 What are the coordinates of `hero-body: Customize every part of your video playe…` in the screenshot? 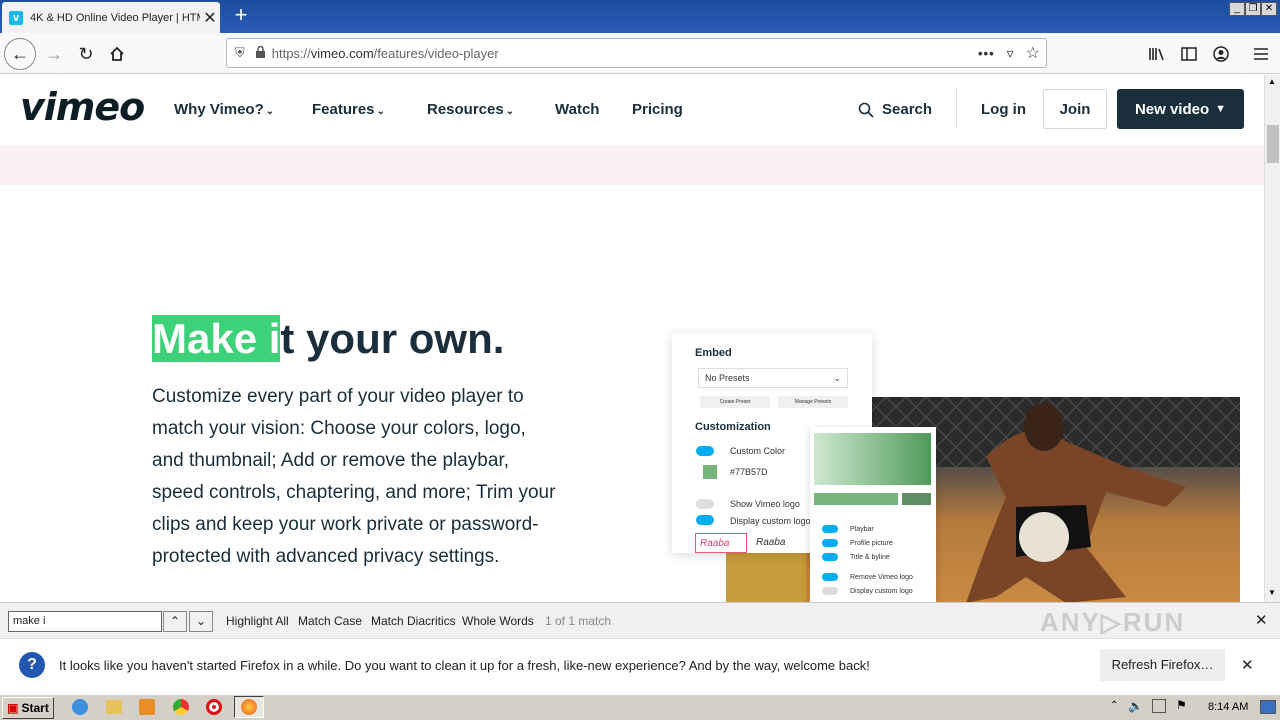 It's located at (354, 476).